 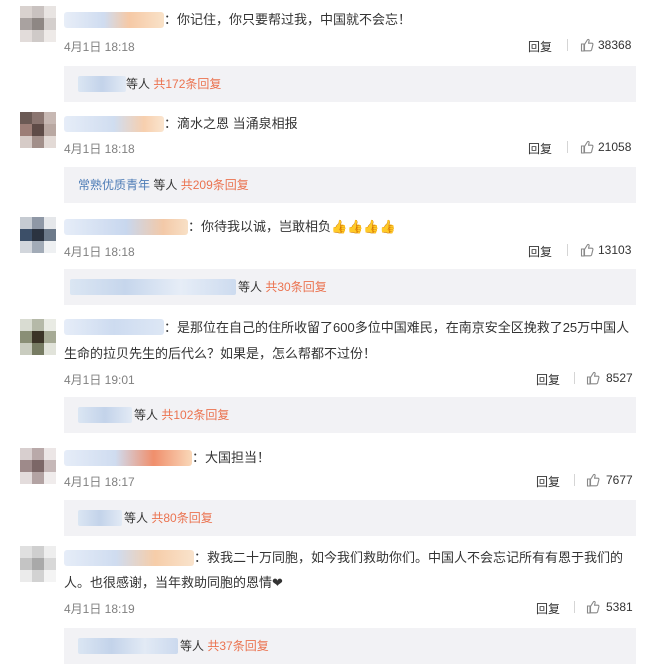 What do you see at coordinates (295, 287) in the screenshot?
I see `sub-reply-count-link: 共30条回复` at bounding box center [295, 287].